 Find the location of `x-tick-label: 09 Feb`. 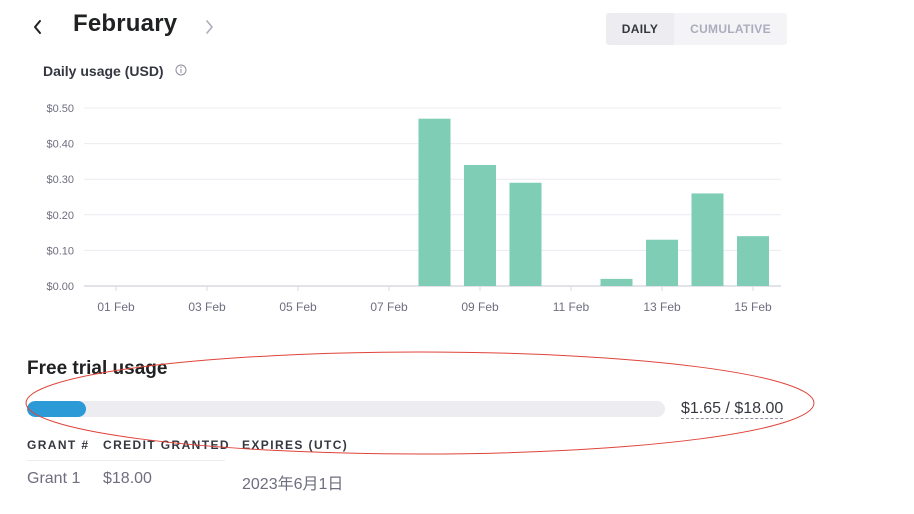

x-tick-label: 09 Feb is located at coordinates (480, 307).